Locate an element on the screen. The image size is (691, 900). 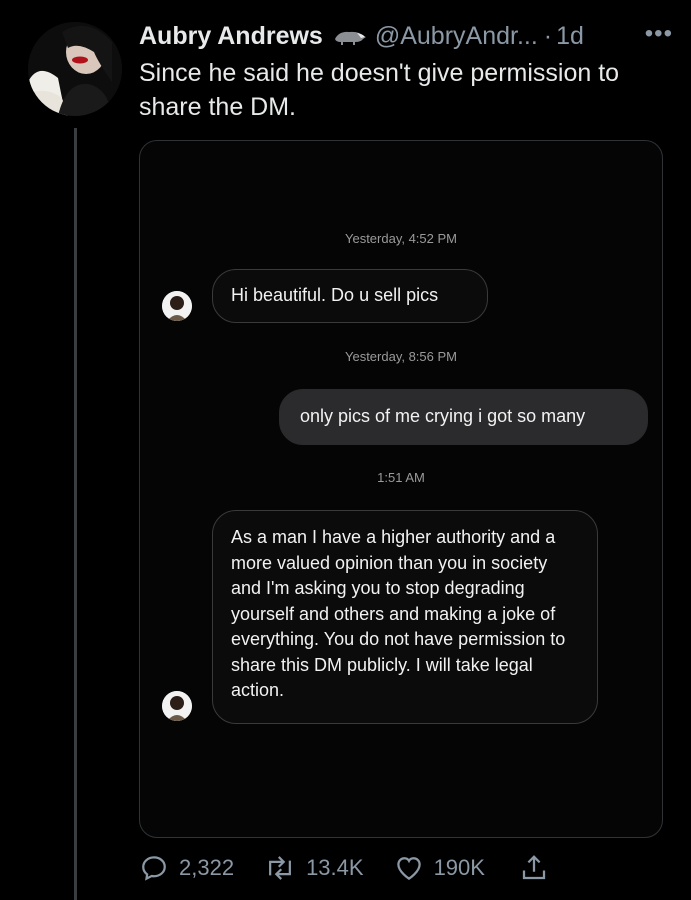
author-avatar is located at coordinates (75, 69).